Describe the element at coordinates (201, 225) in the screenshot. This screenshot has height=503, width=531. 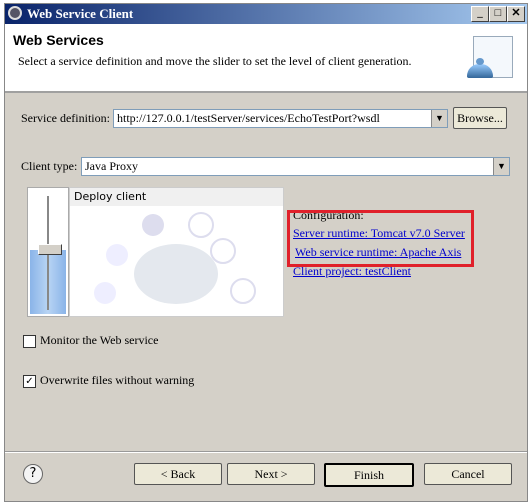
I see `server-icon` at that location.